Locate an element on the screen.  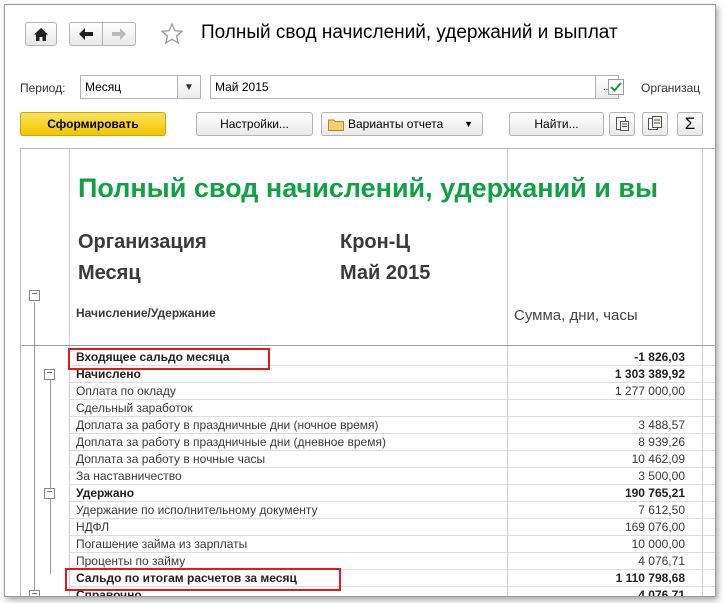
checkbox-checked-icon is located at coordinates (616, 87).